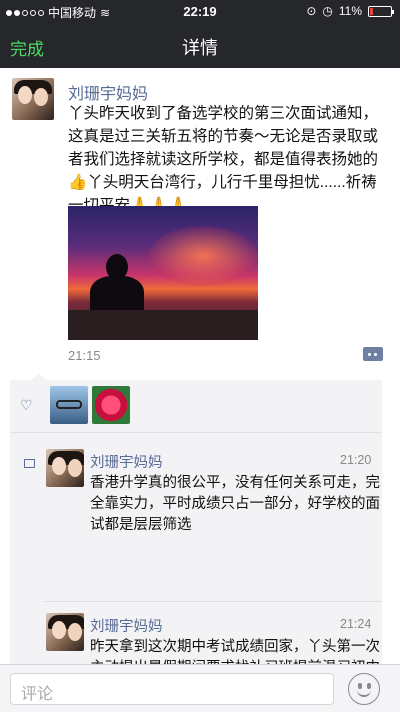  Describe the element at coordinates (381, 11) in the screenshot. I see `battery-icon` at that location.